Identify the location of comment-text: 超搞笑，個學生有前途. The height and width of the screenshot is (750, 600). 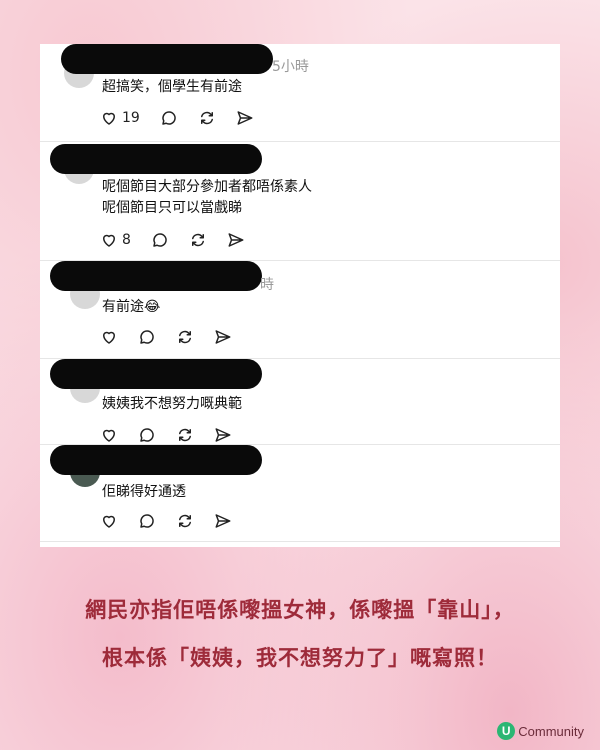
(172, 87).